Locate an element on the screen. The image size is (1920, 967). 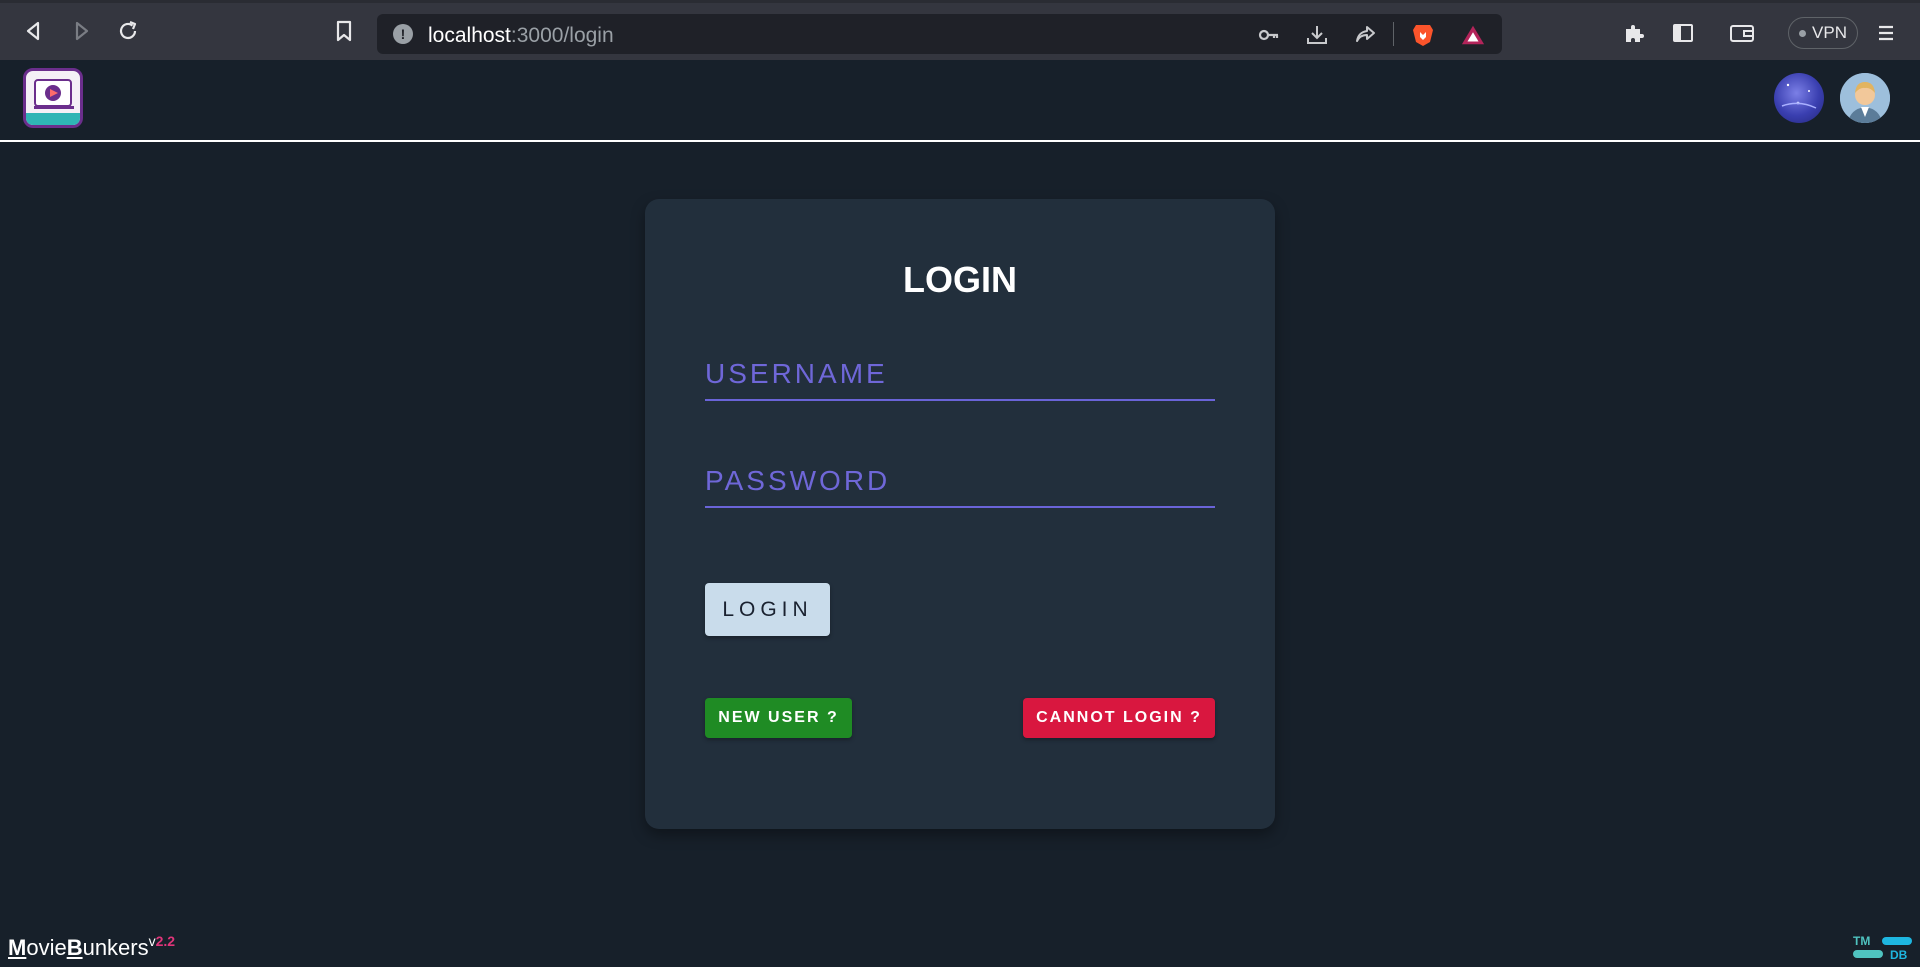
app-header is located at coordinates (960, 101).